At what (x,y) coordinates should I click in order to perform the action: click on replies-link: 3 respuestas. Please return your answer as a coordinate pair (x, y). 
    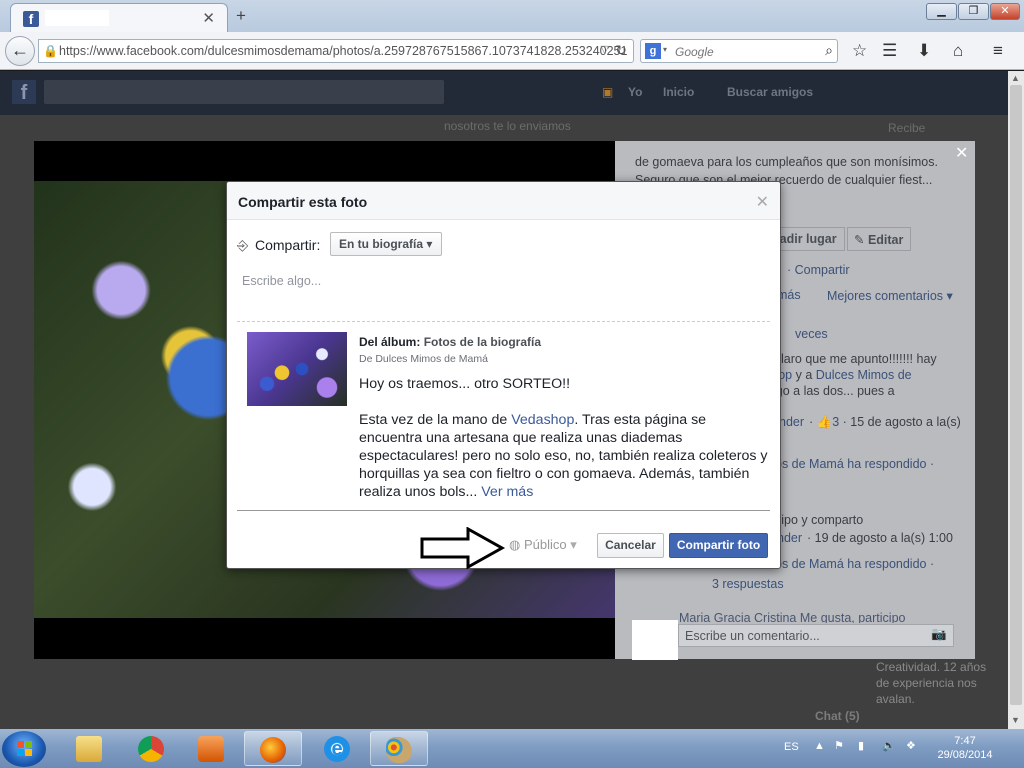
    Looking at the image, I should click on (748, 584).